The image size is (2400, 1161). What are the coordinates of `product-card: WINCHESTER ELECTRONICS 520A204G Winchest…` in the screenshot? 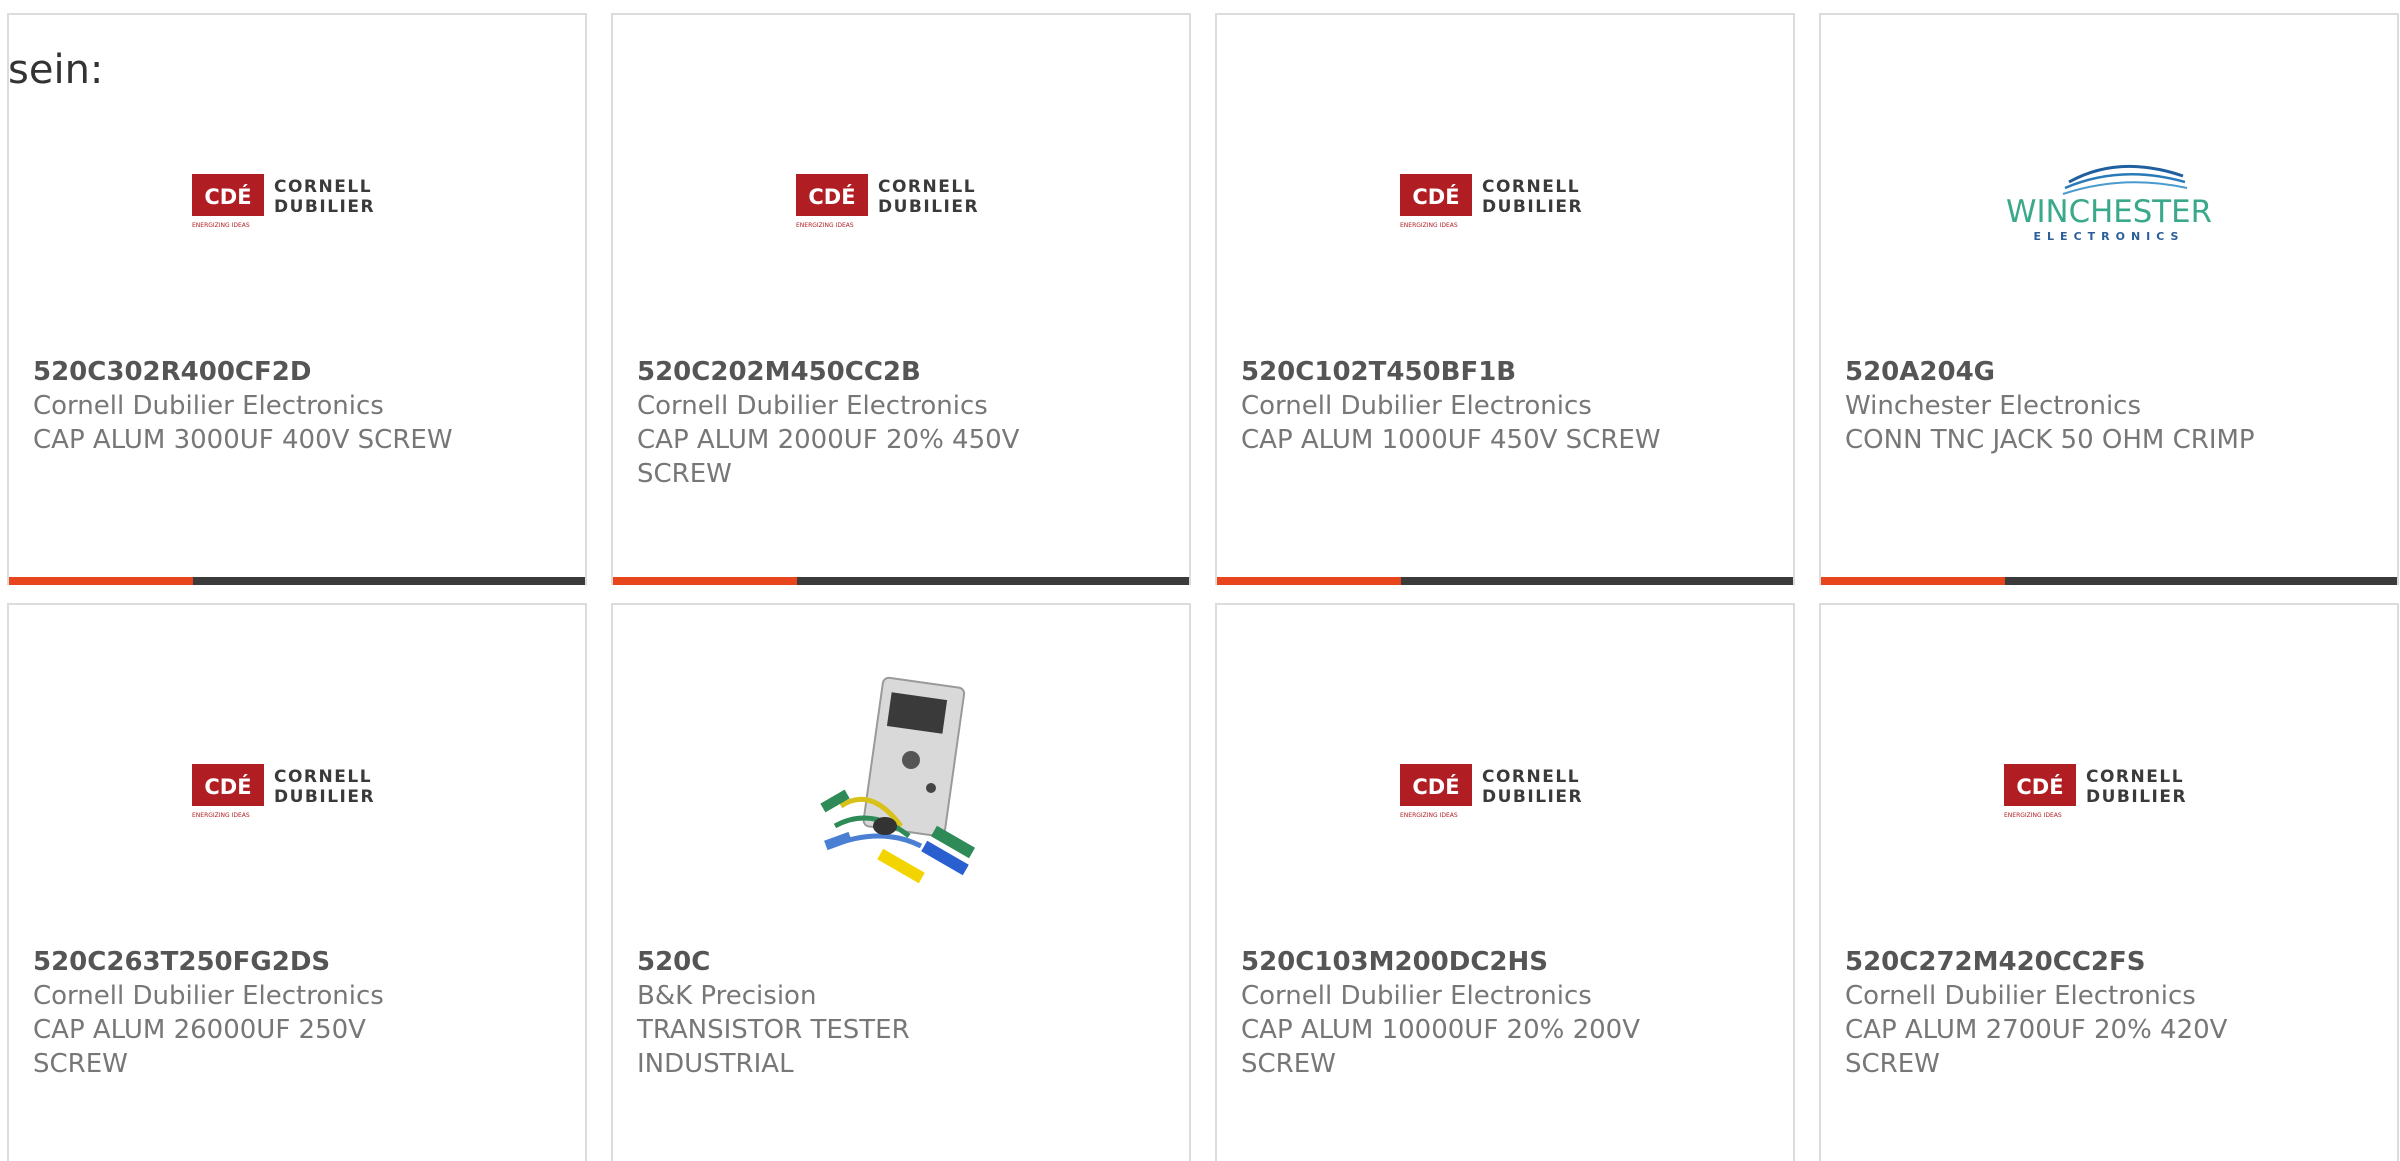 It's located at (2109, 299).